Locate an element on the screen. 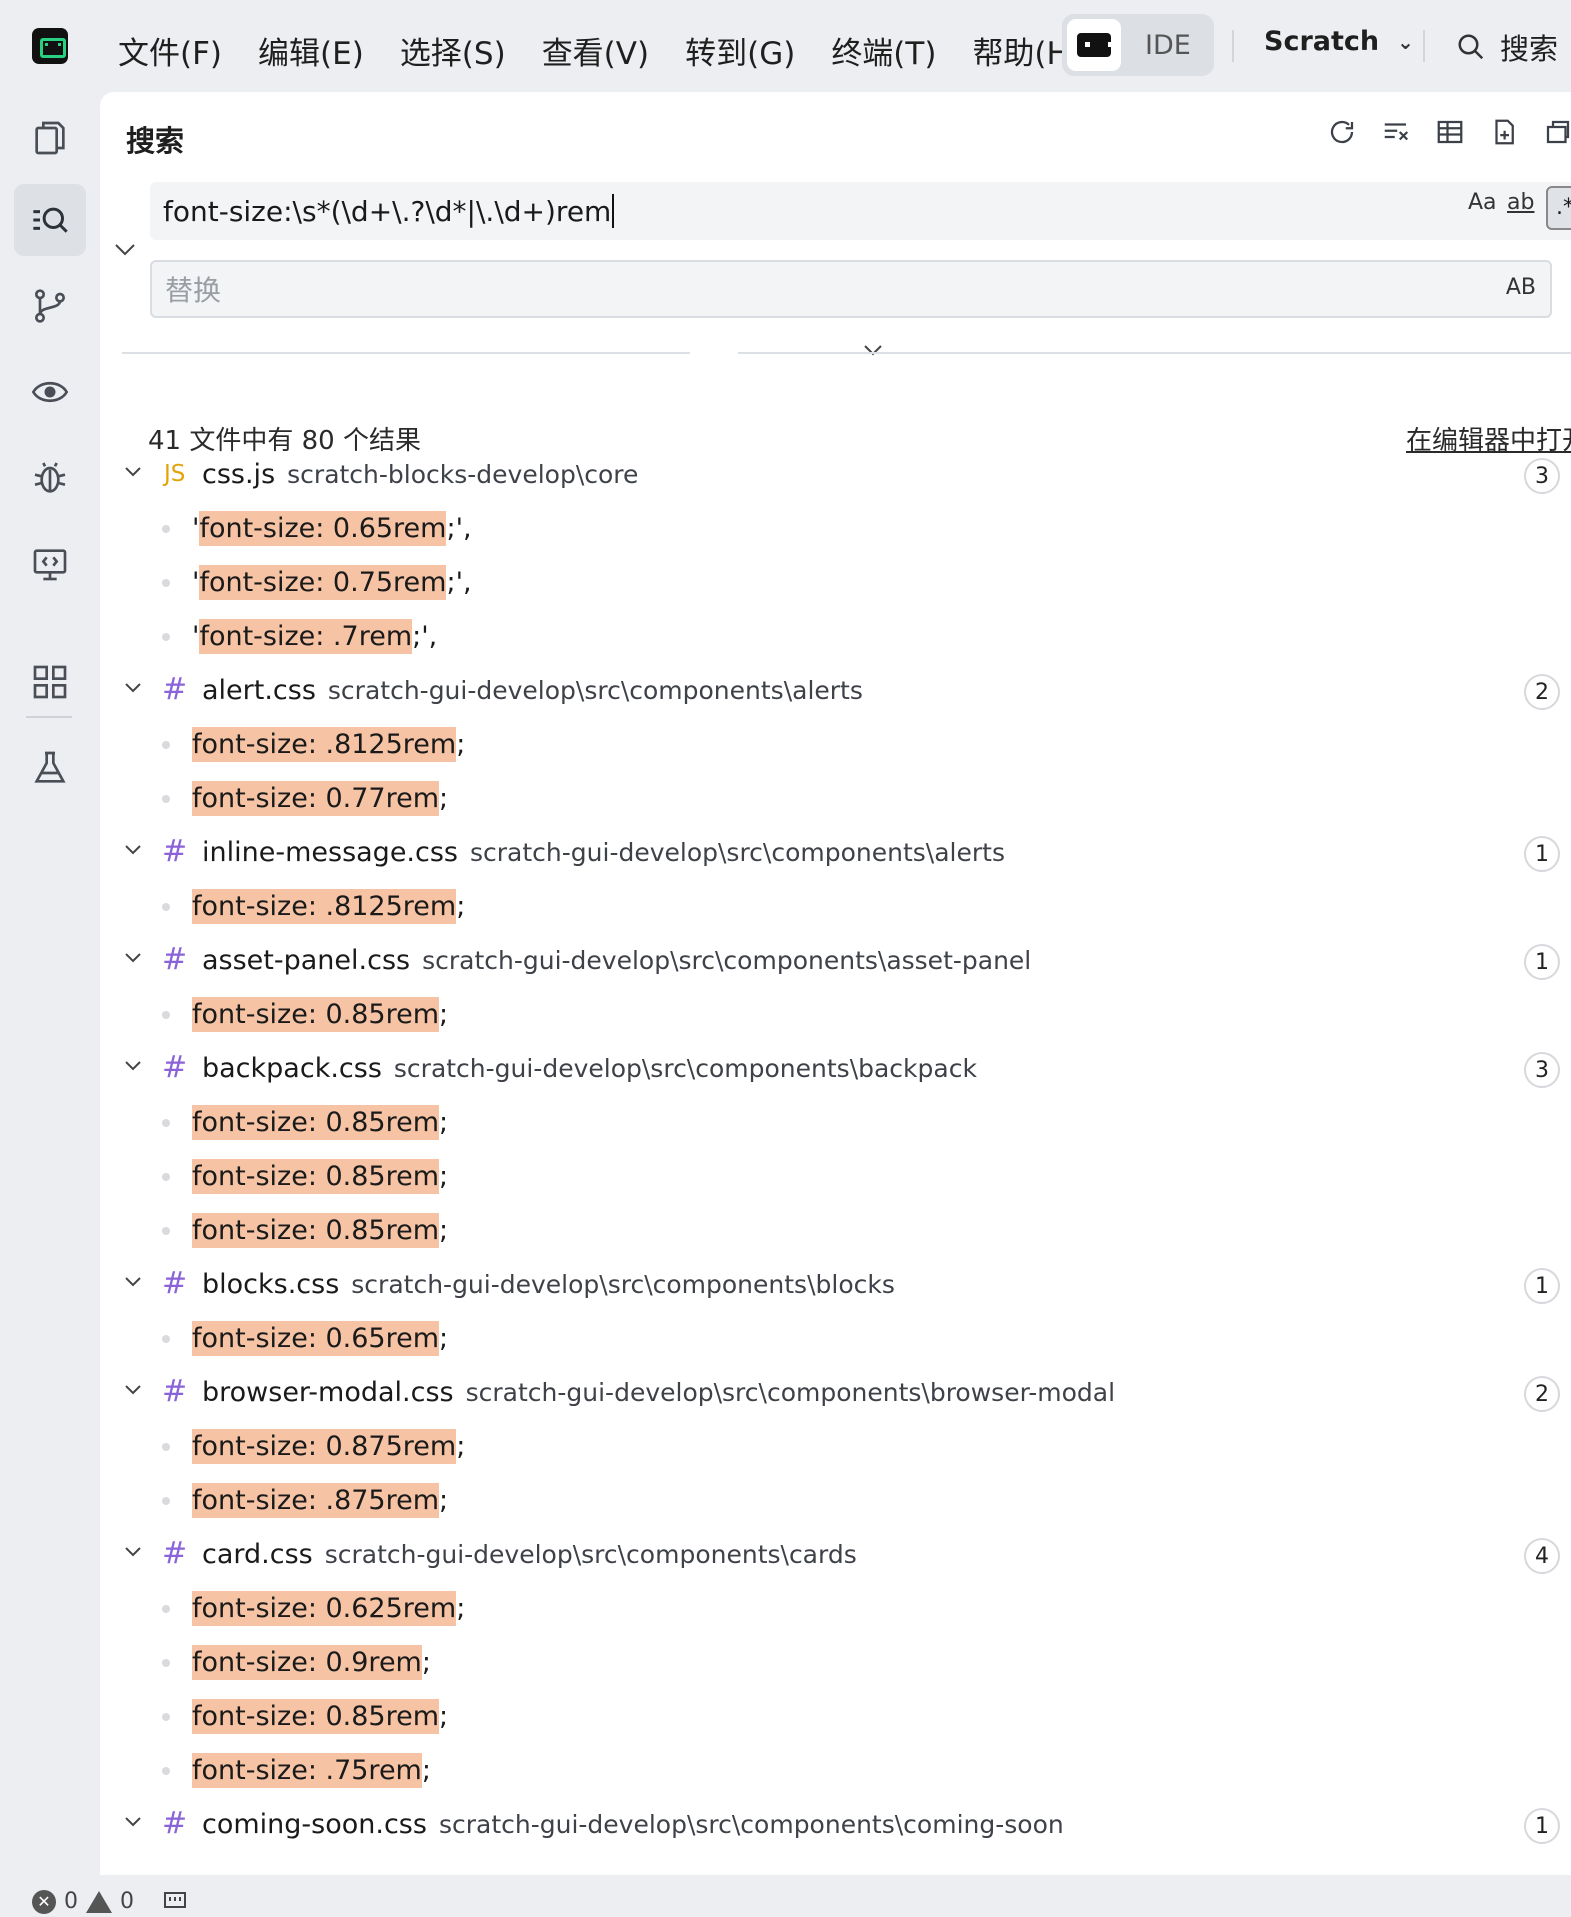  menu-file: 文件(F) is located at coordinates (170, 50).